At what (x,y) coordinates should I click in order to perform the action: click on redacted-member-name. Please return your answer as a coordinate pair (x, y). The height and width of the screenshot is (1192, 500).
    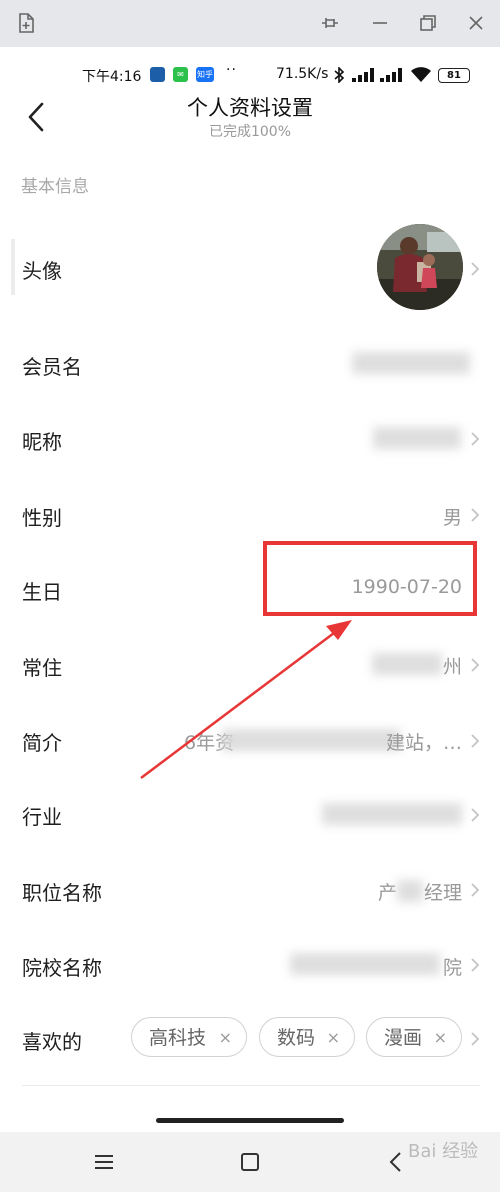
    Looking at the image, I should click on (411, 363).